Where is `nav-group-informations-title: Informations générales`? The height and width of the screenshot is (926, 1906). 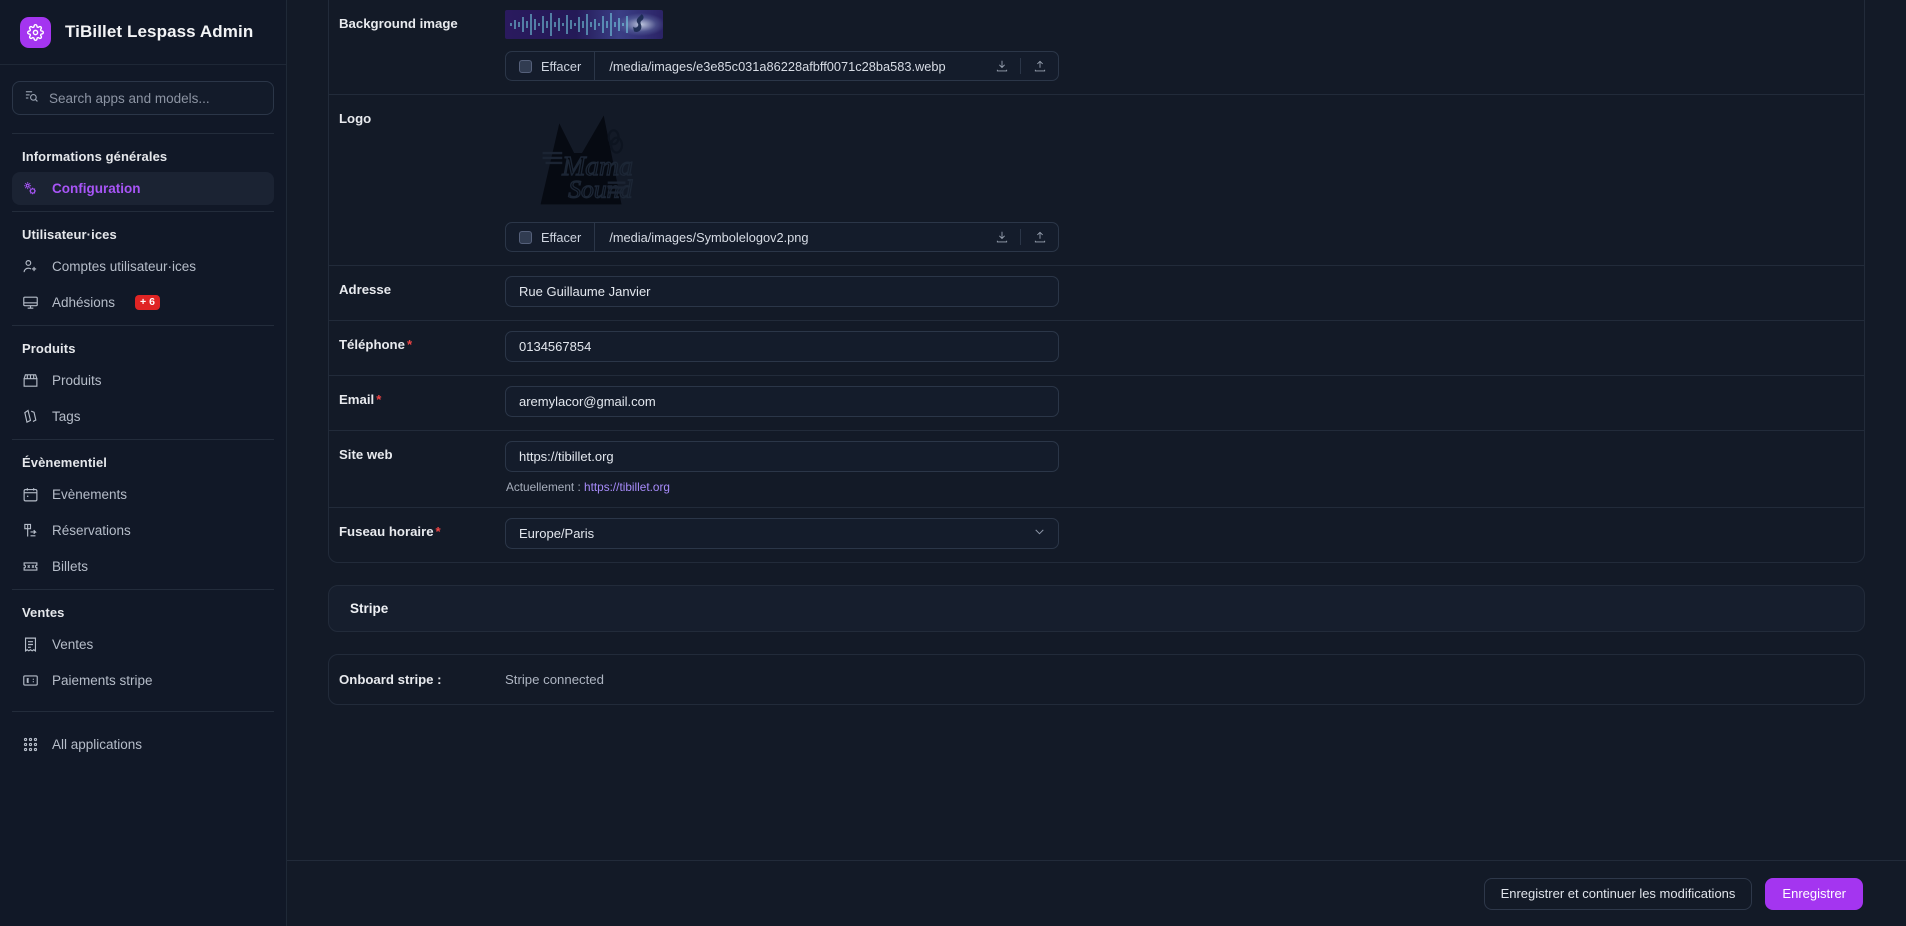
nav-group-informations-title: Informations générales is located at coordinates (95, 156).